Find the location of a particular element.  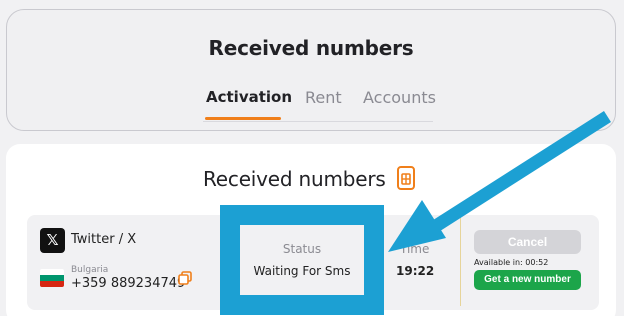

status-cell: Status Waiting For Sms is located at coordinates (302, 260).